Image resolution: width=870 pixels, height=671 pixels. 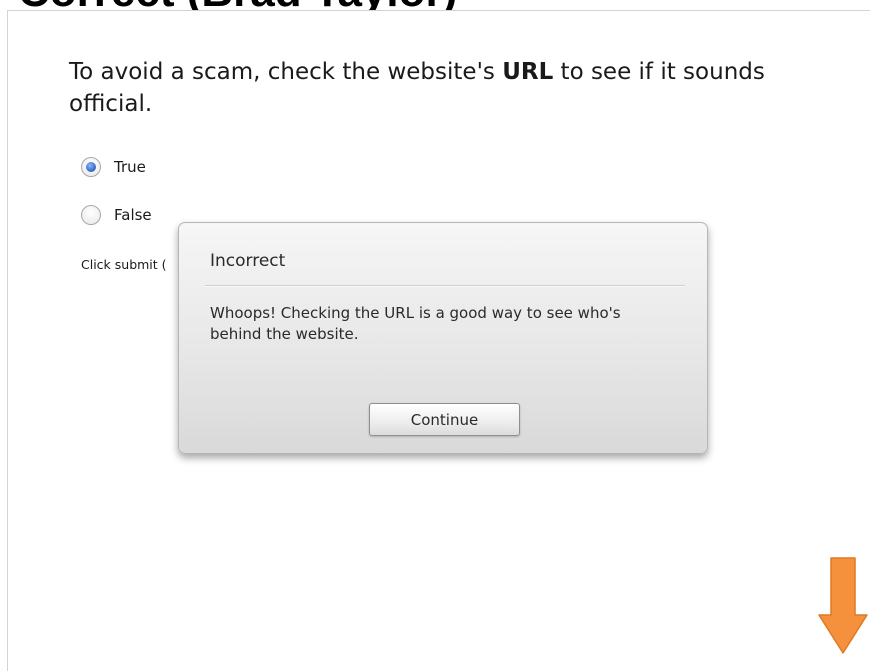 What do you see at coordinates (130, 167) in the screenshot?
I see `option-true-label: True` at bounding box center [130, 167].